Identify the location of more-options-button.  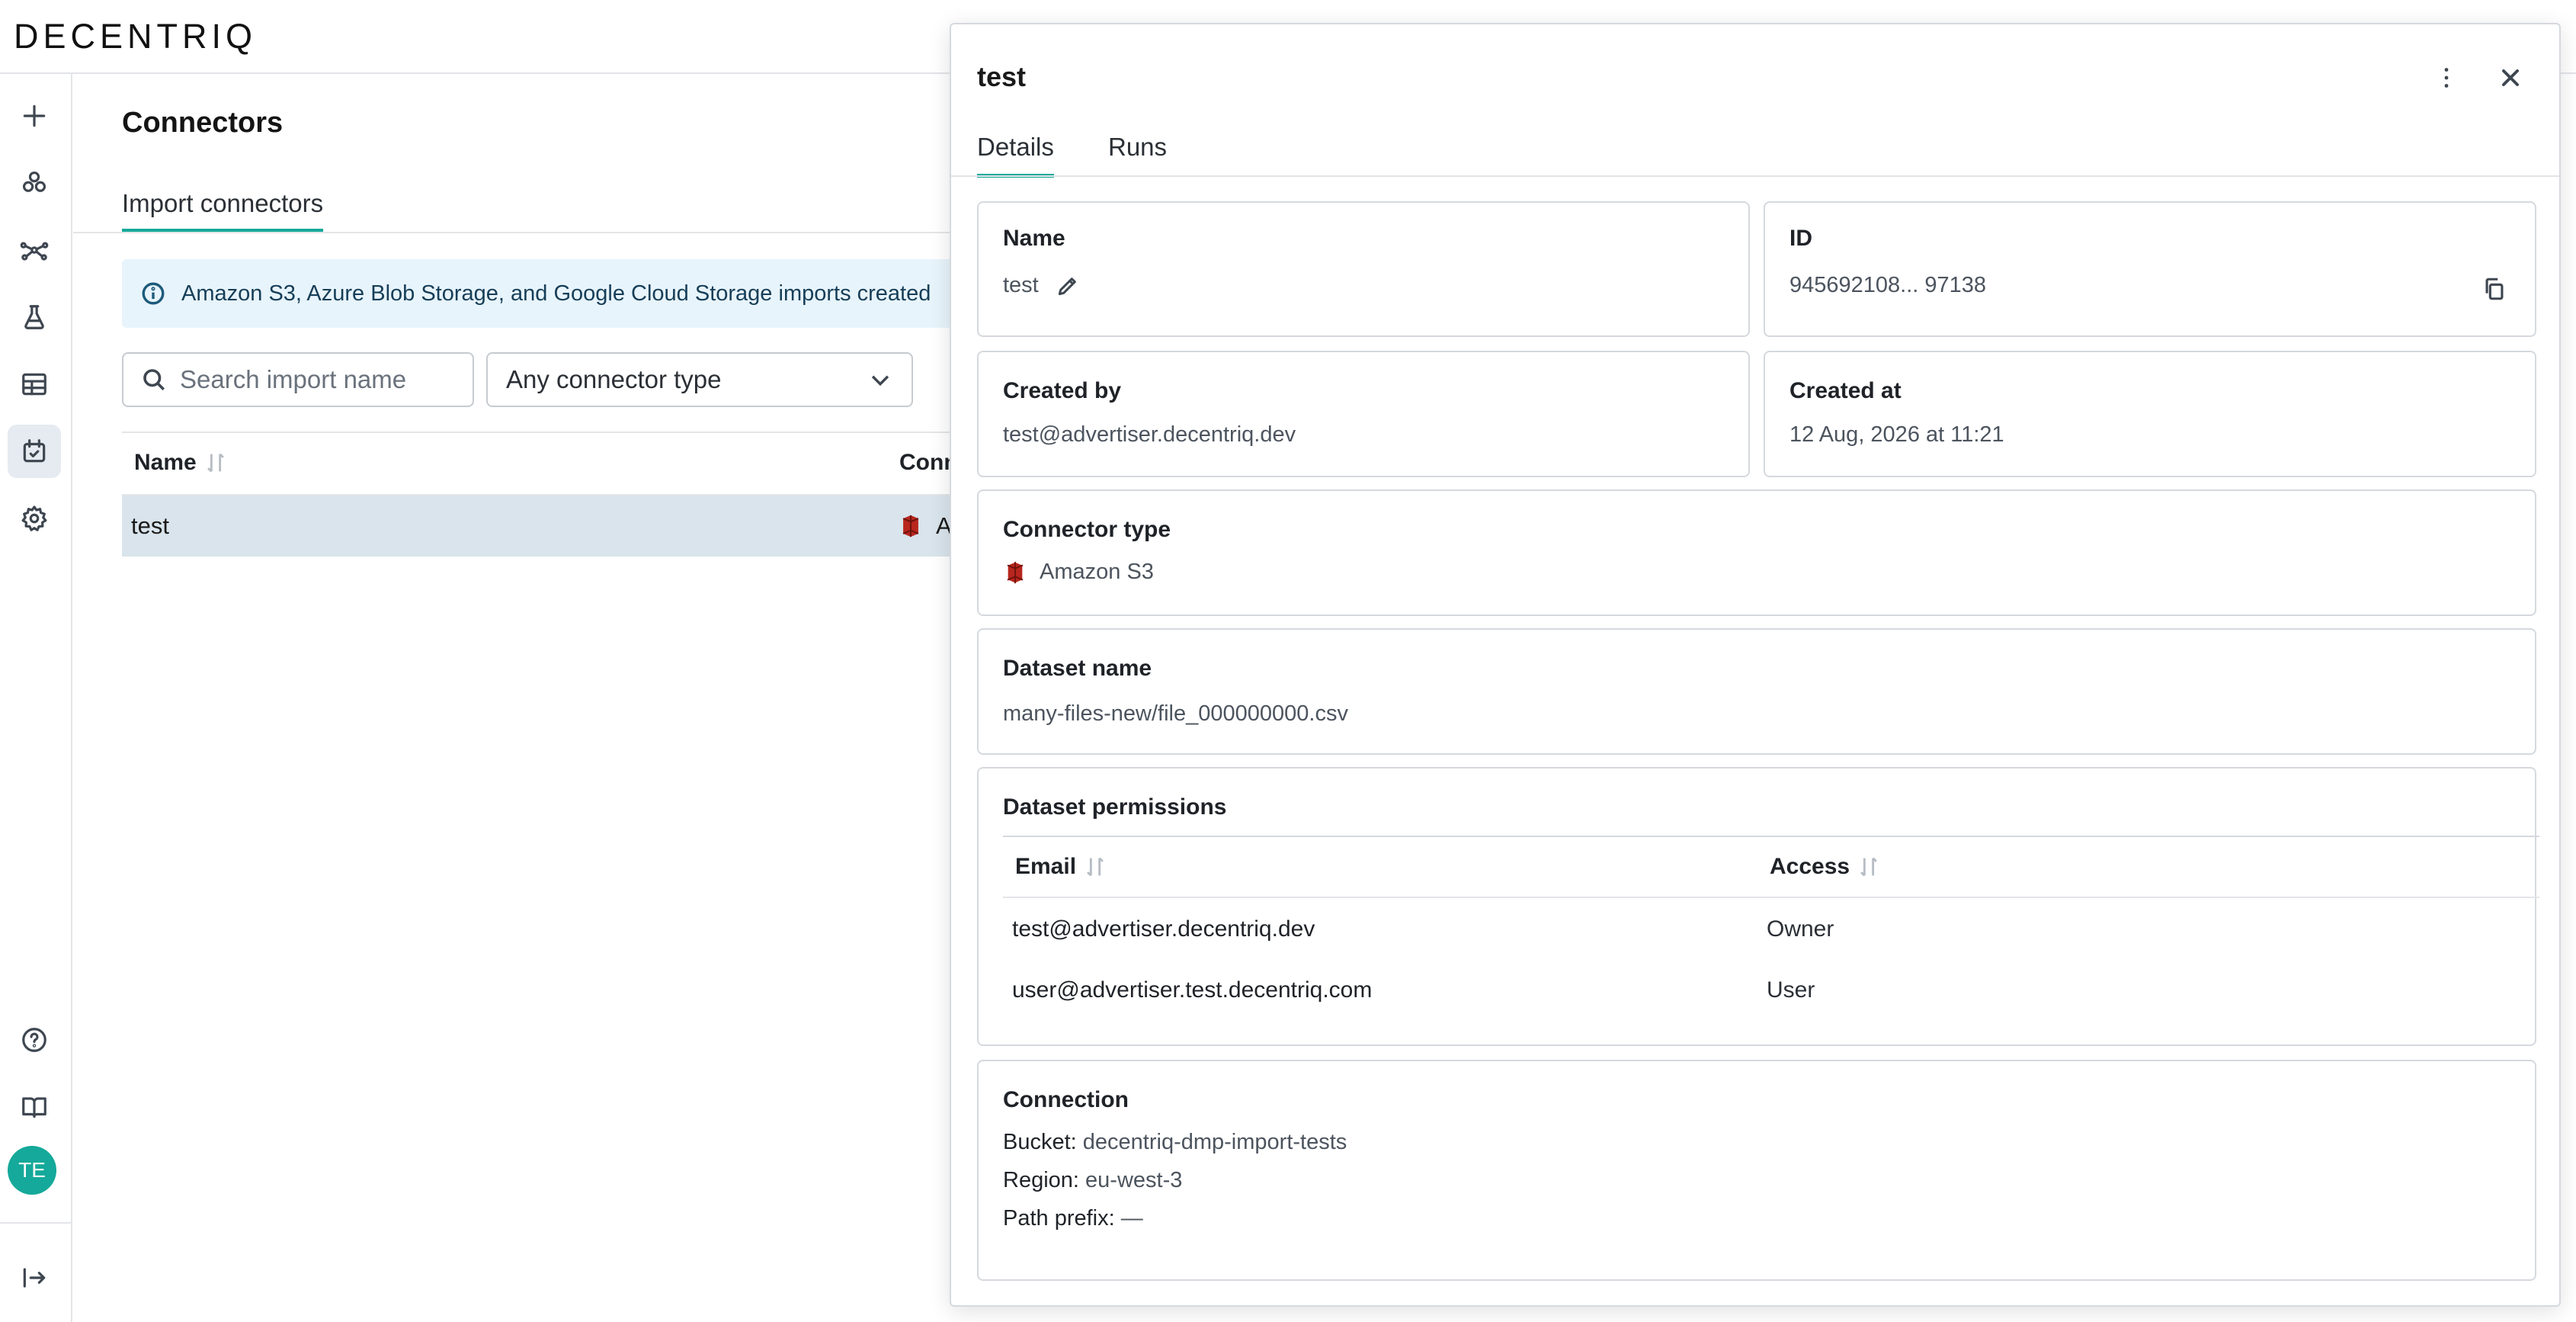
(2446, 78).